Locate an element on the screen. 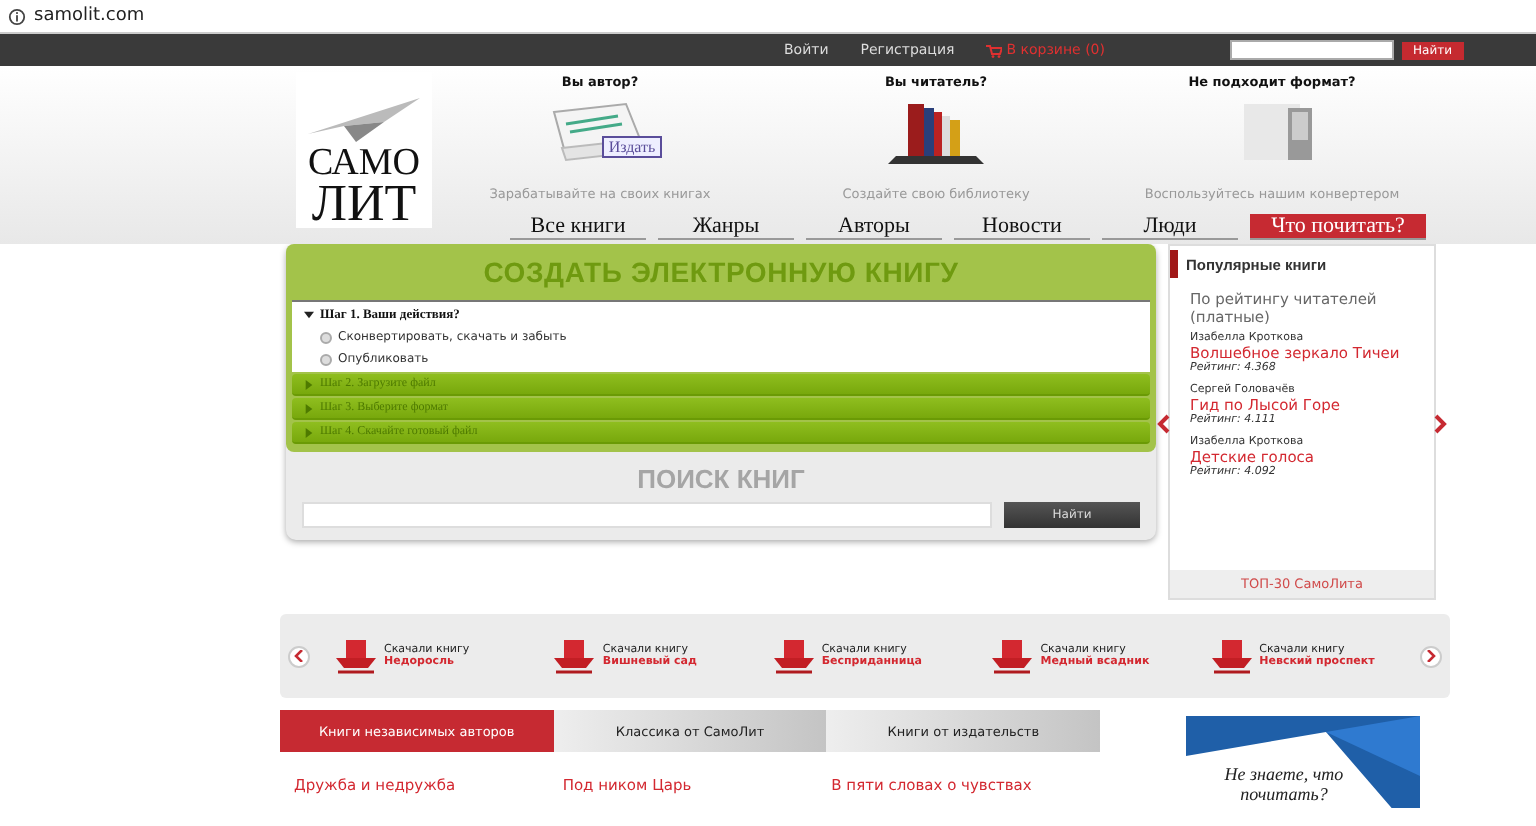  nav-tab: Жанры is located at coordinates (726, 227).